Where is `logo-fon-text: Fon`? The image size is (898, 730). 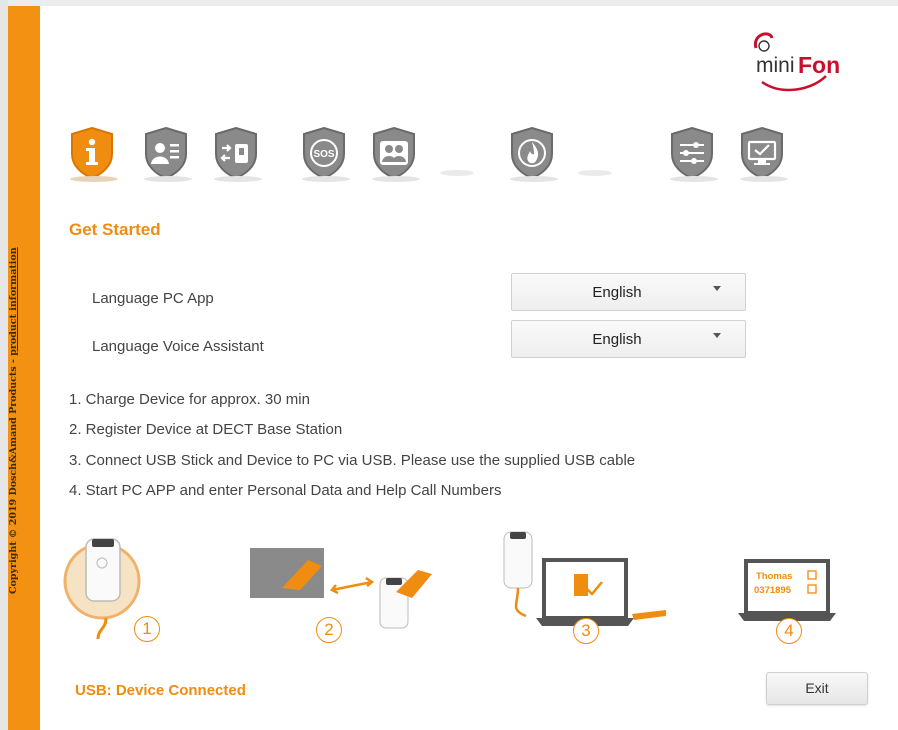
logo-fon-text: Fon is located at coordinates (819, 65).